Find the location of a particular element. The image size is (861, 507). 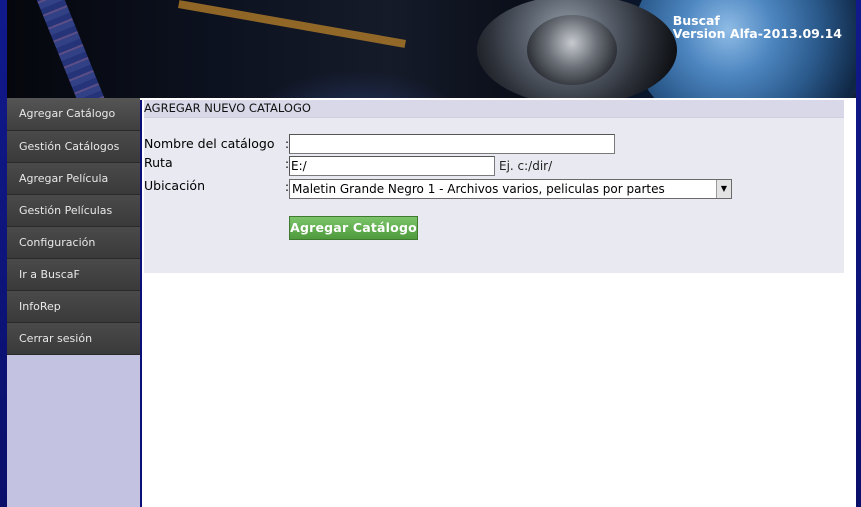

sidebar-item-inforep: InfoRep is located at coordinates (73, 307).